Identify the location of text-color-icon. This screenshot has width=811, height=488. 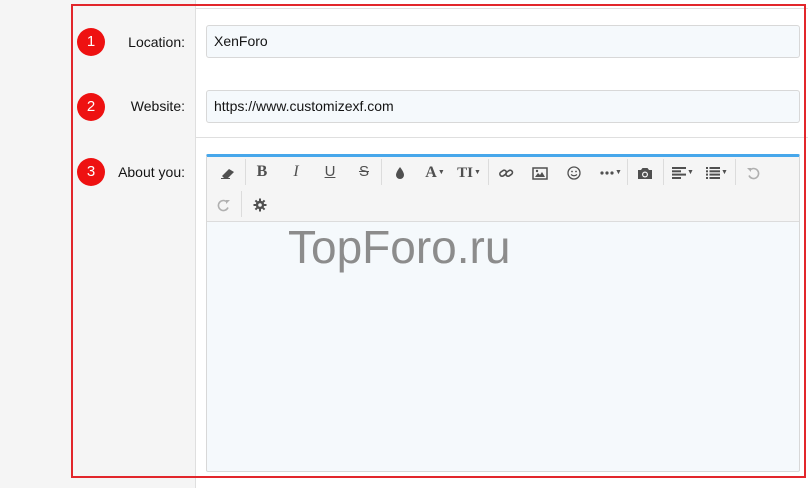
(400, 172).